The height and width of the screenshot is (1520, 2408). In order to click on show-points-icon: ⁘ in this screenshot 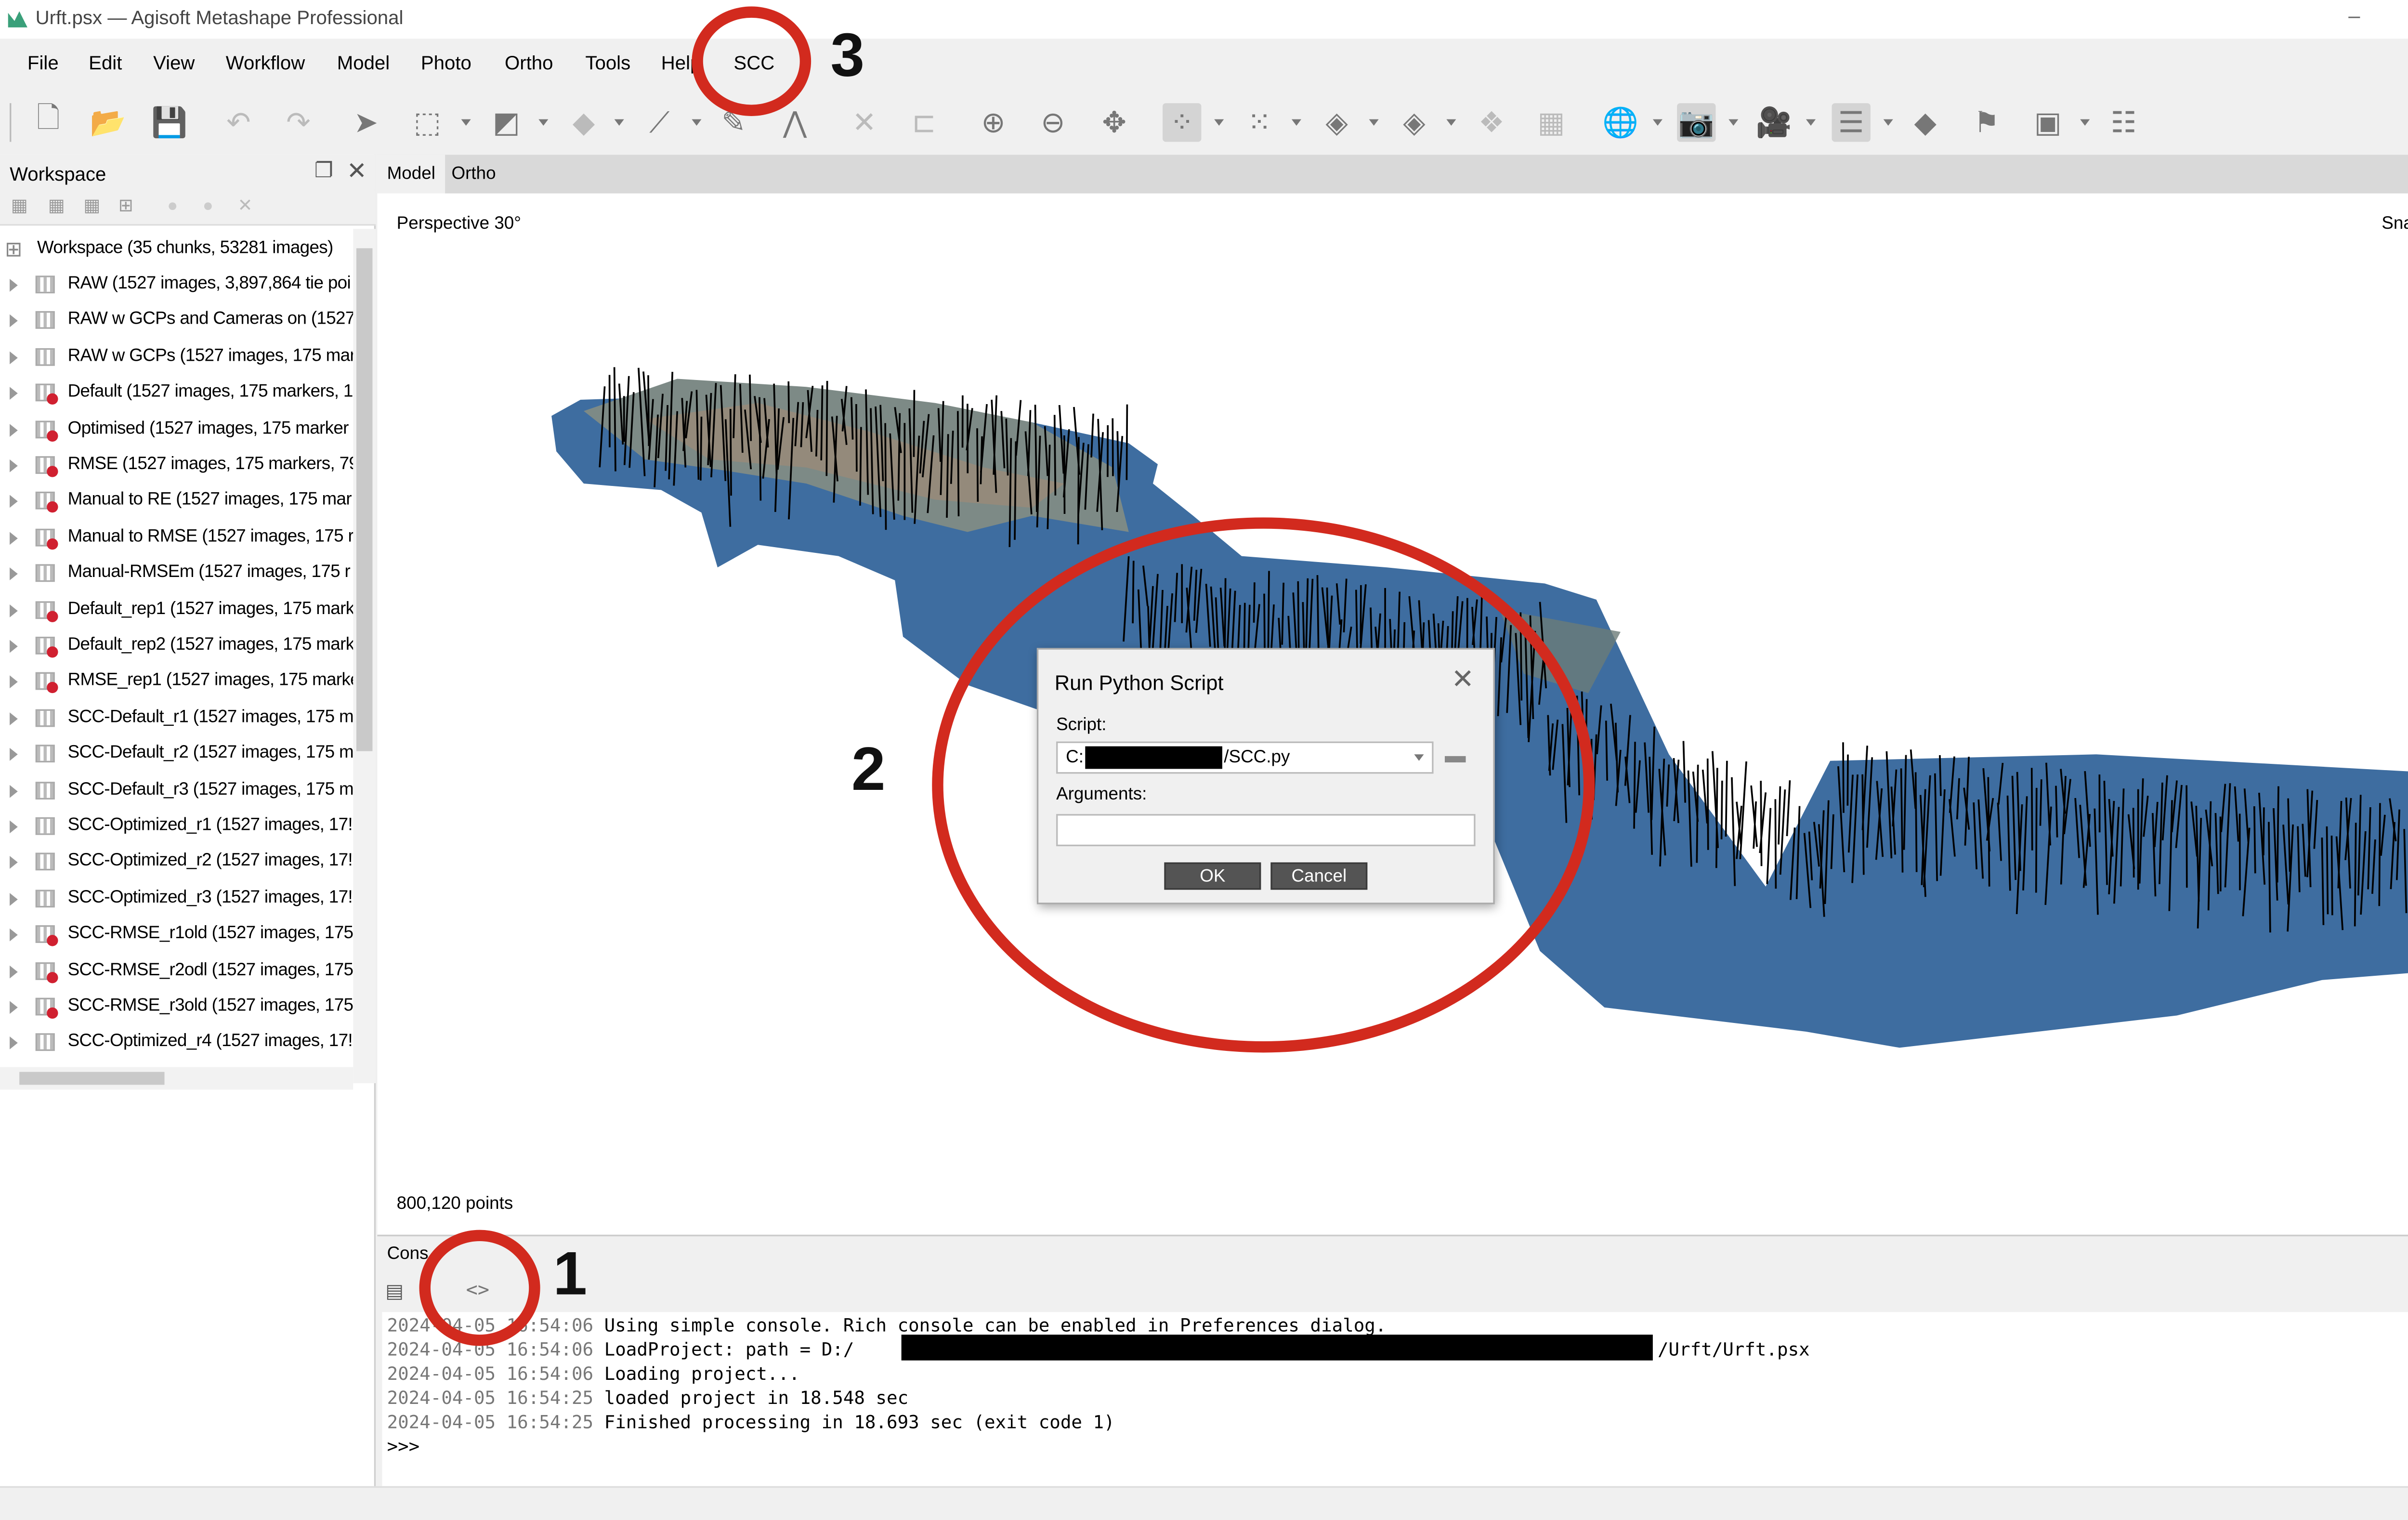, I will do `click(1182, 122)`.